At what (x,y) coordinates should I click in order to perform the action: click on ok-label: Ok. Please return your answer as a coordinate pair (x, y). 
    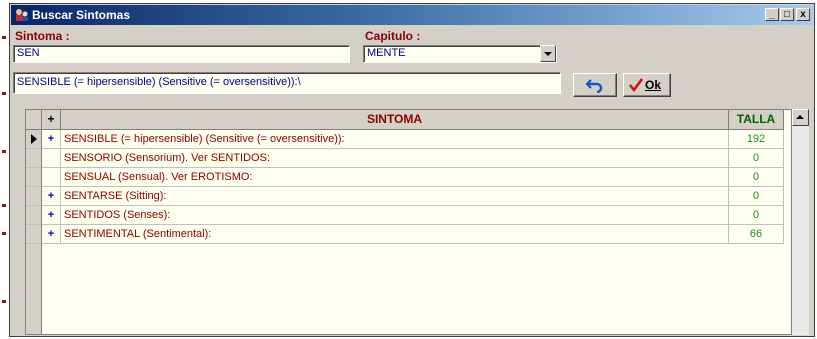
    Looking at the image, I should click on (653, 85).